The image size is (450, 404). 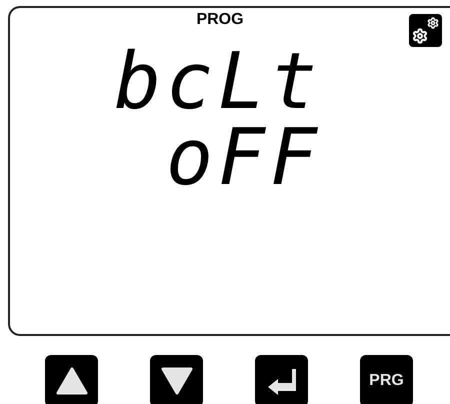 What do you see at coordinates (218, 82) in the screenshot?
I see `segment-readout: bcLt` at bounding box center [218, 82].